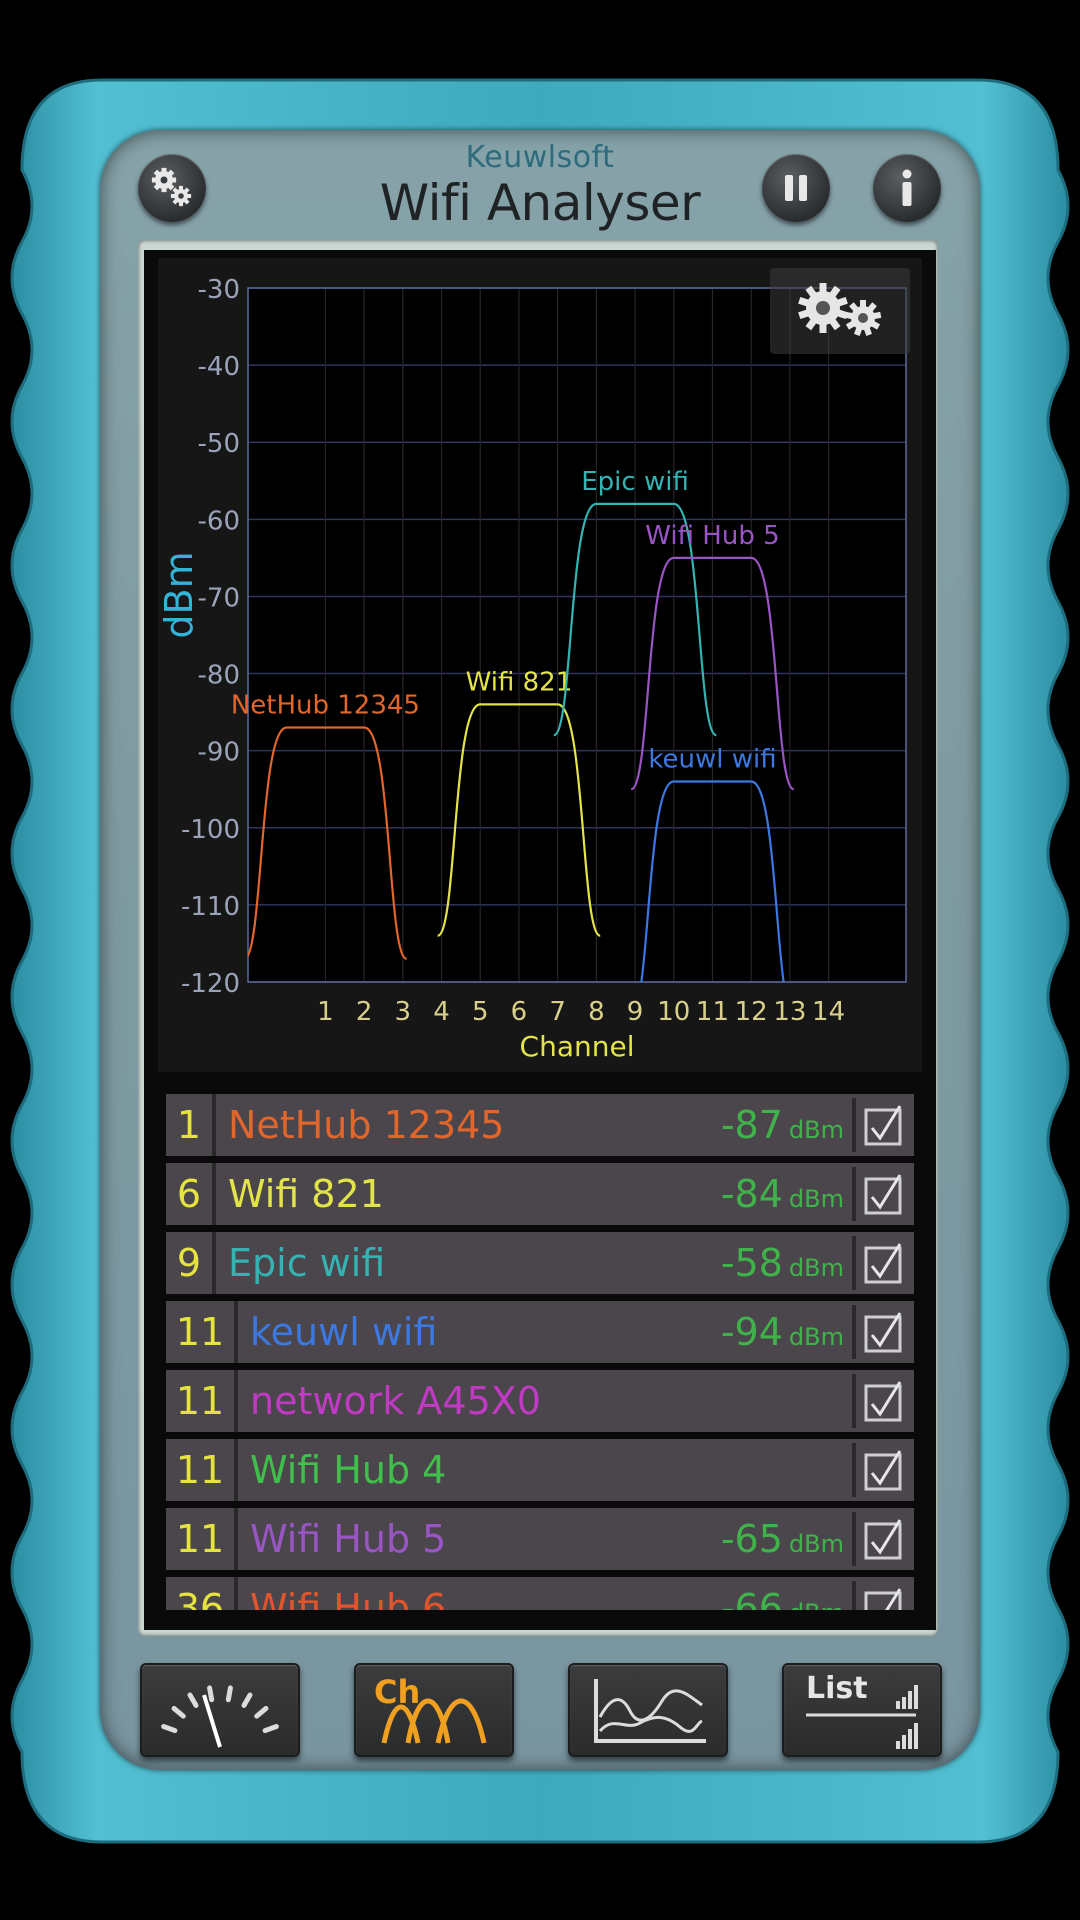  Describe the element at coordinates (673, 1012) in the screenshot. I see `x-tick-label: 10` at that location.